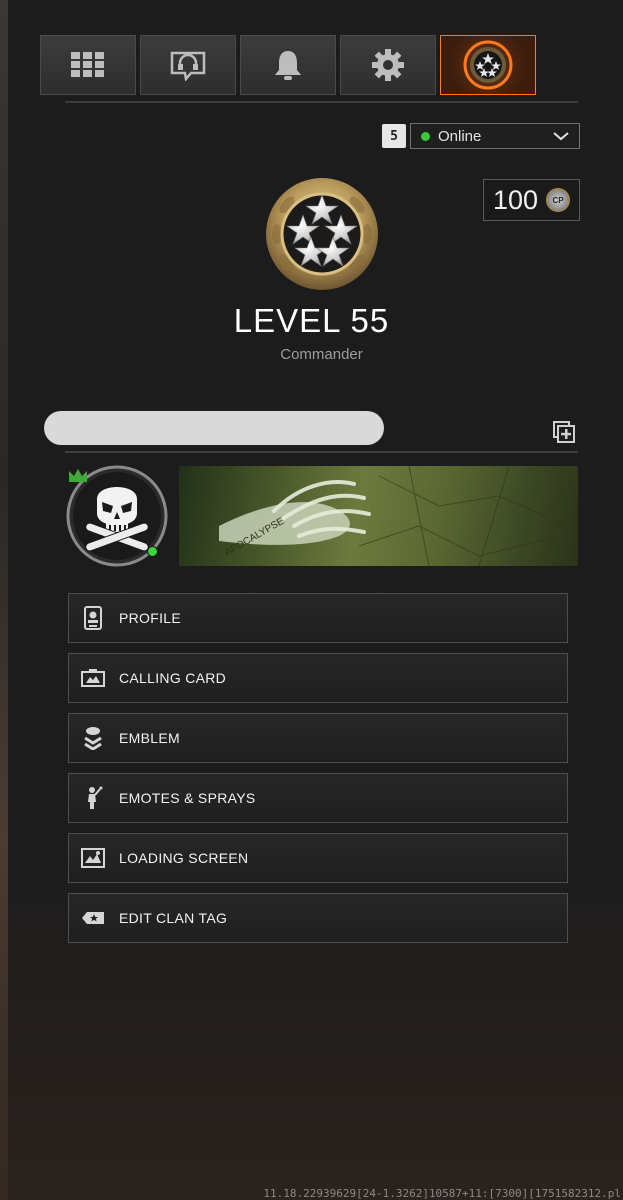 Image resolution: width=623 pixels, height=1200 pixels. I want to click on menu-edit-clan-tag: EDIT CLAN TAG, so click(318, 918).